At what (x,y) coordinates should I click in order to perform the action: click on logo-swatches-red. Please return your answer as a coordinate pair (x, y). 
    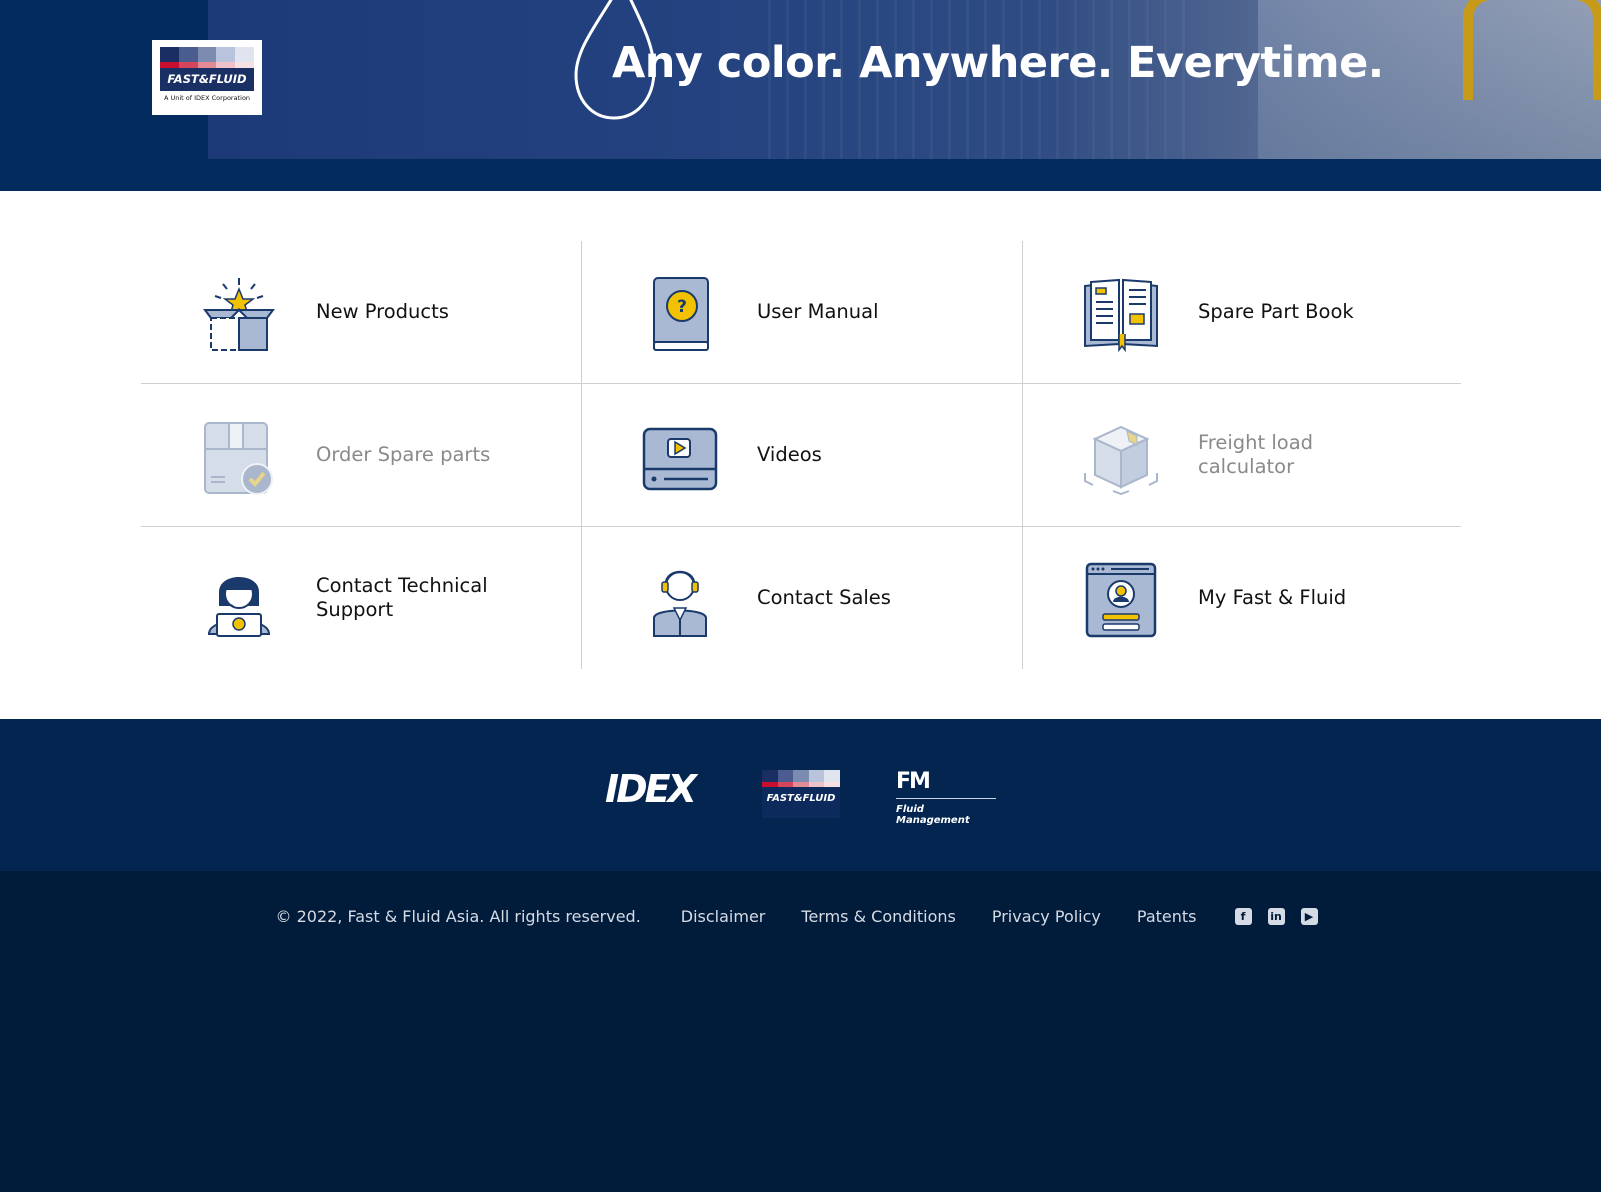
    Looking at the image, I should click on (801, 784).